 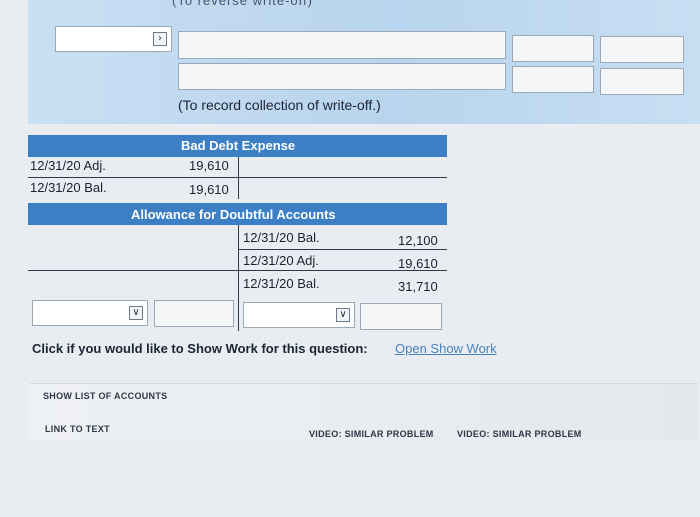 I want to click on debit-amount-input, so click(x=553, y=48).